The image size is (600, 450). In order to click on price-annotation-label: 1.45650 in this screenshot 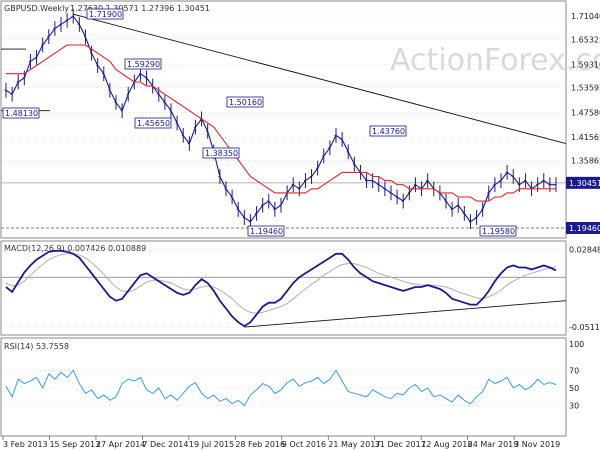, I will do `click(153, 123)`.